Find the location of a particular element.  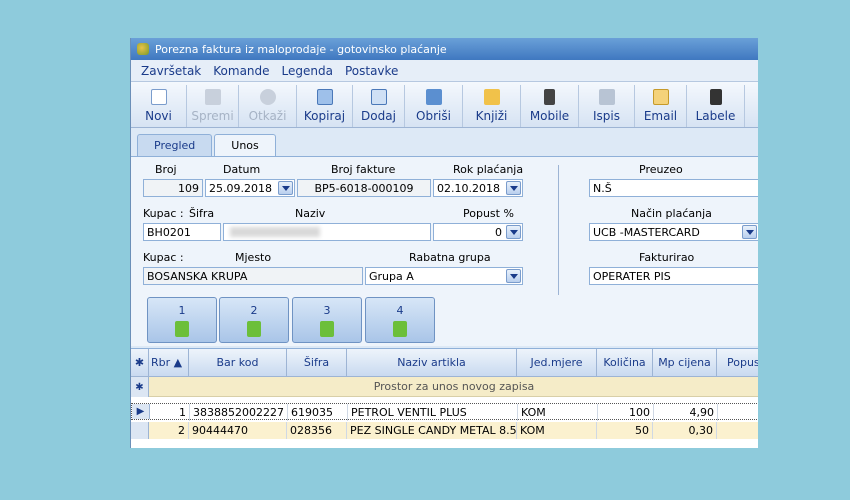

col-header-popust: Popust is located at coordinates (737, 363).